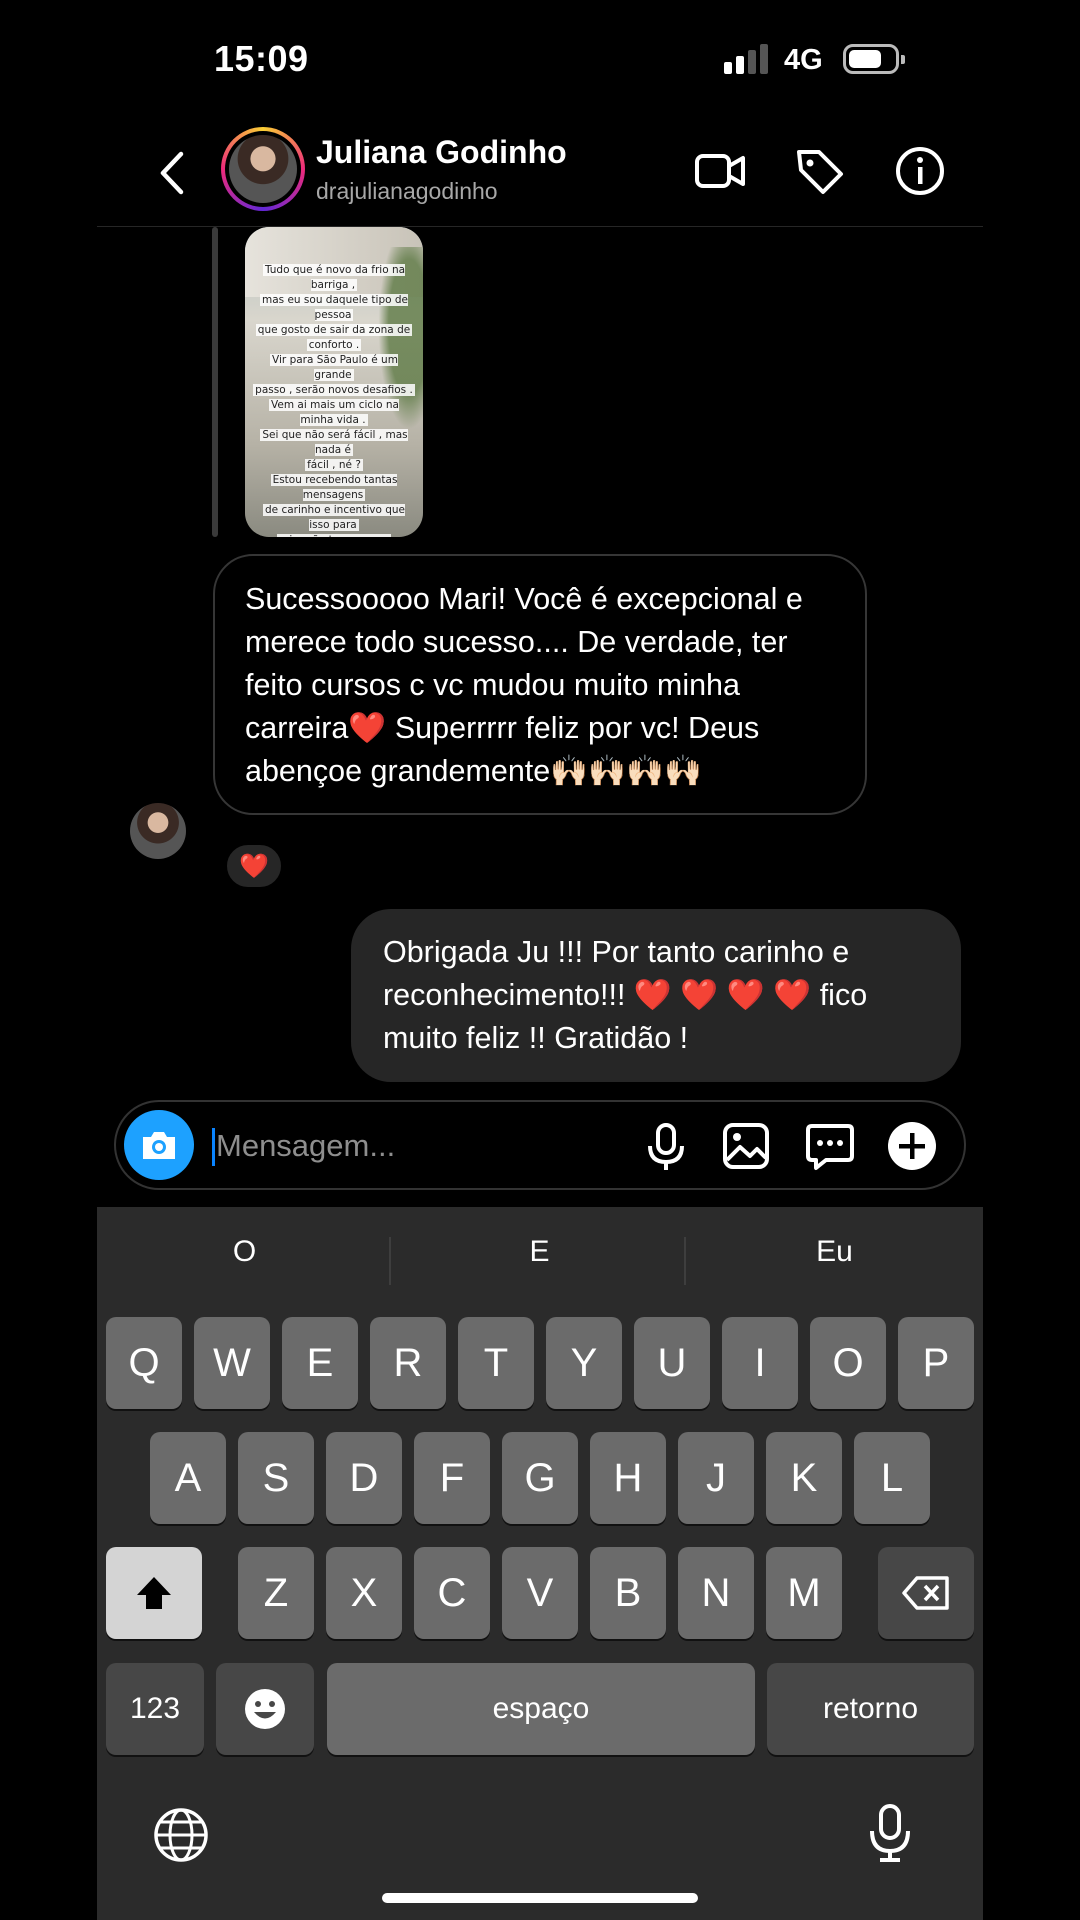 Image resolution: width=1080 pixels, height=1920 pixels. What do you see at coordinates (540, 60) in the screenshot?
I see `status-bar: 15:09 4G` at bounding box center [540, 60].